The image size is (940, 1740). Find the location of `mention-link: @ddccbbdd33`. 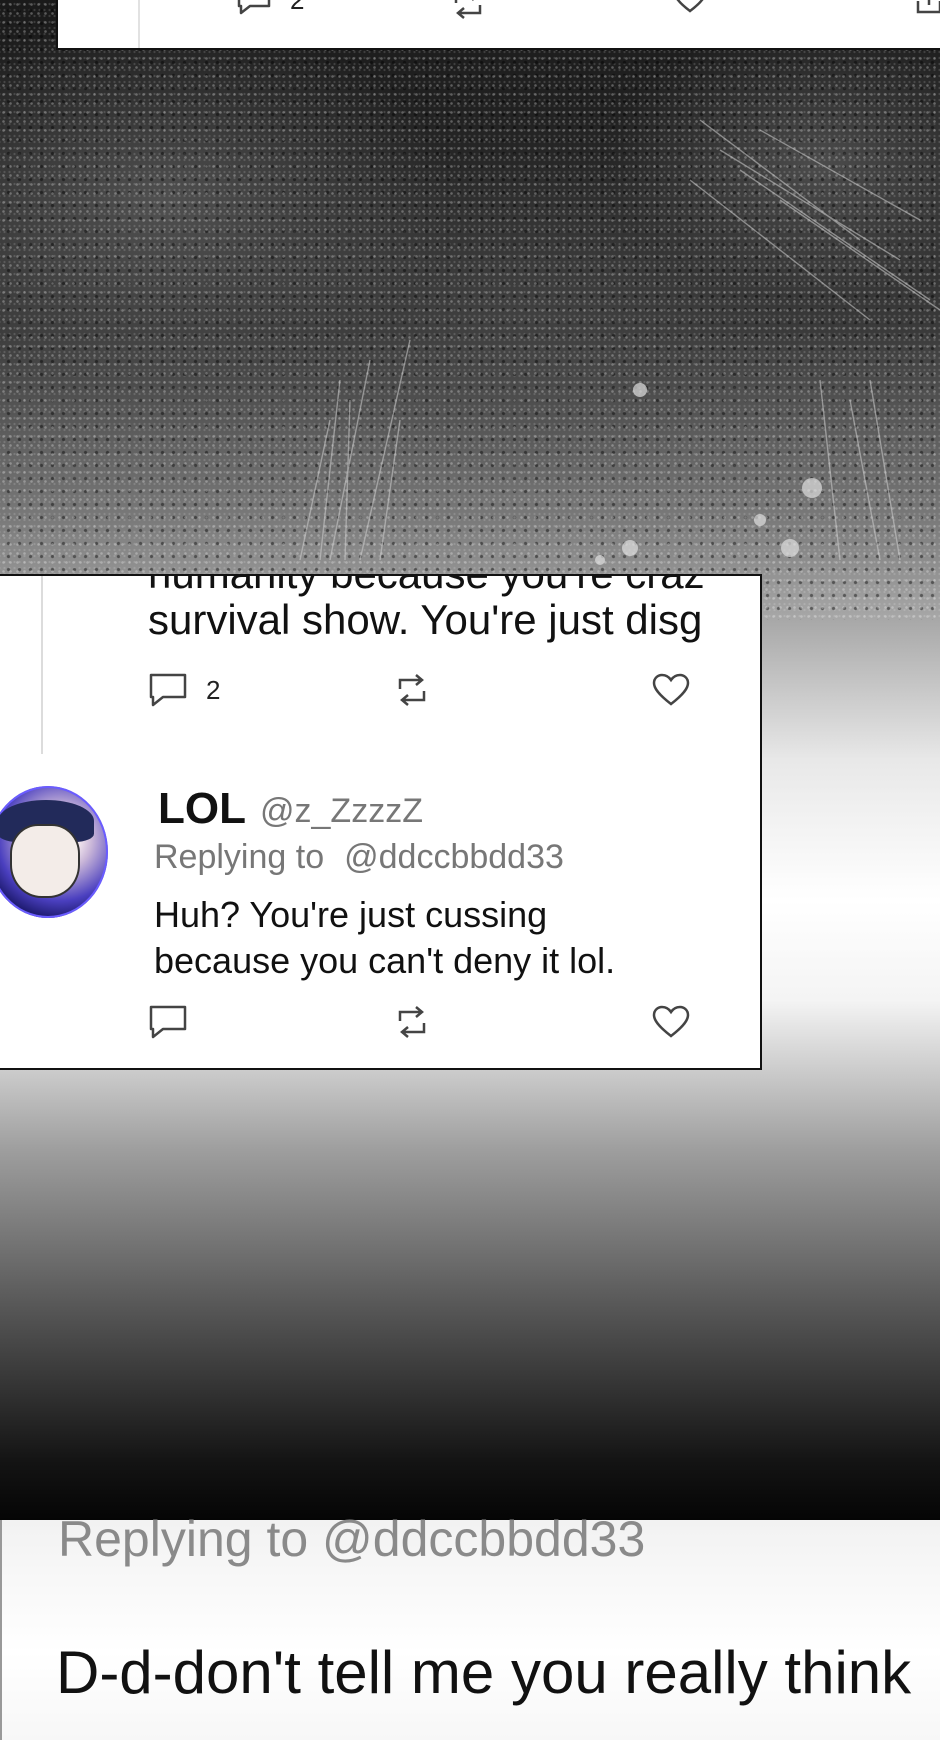

mention-link: @ddccbbdd33 is located at coordinates (454, 857).